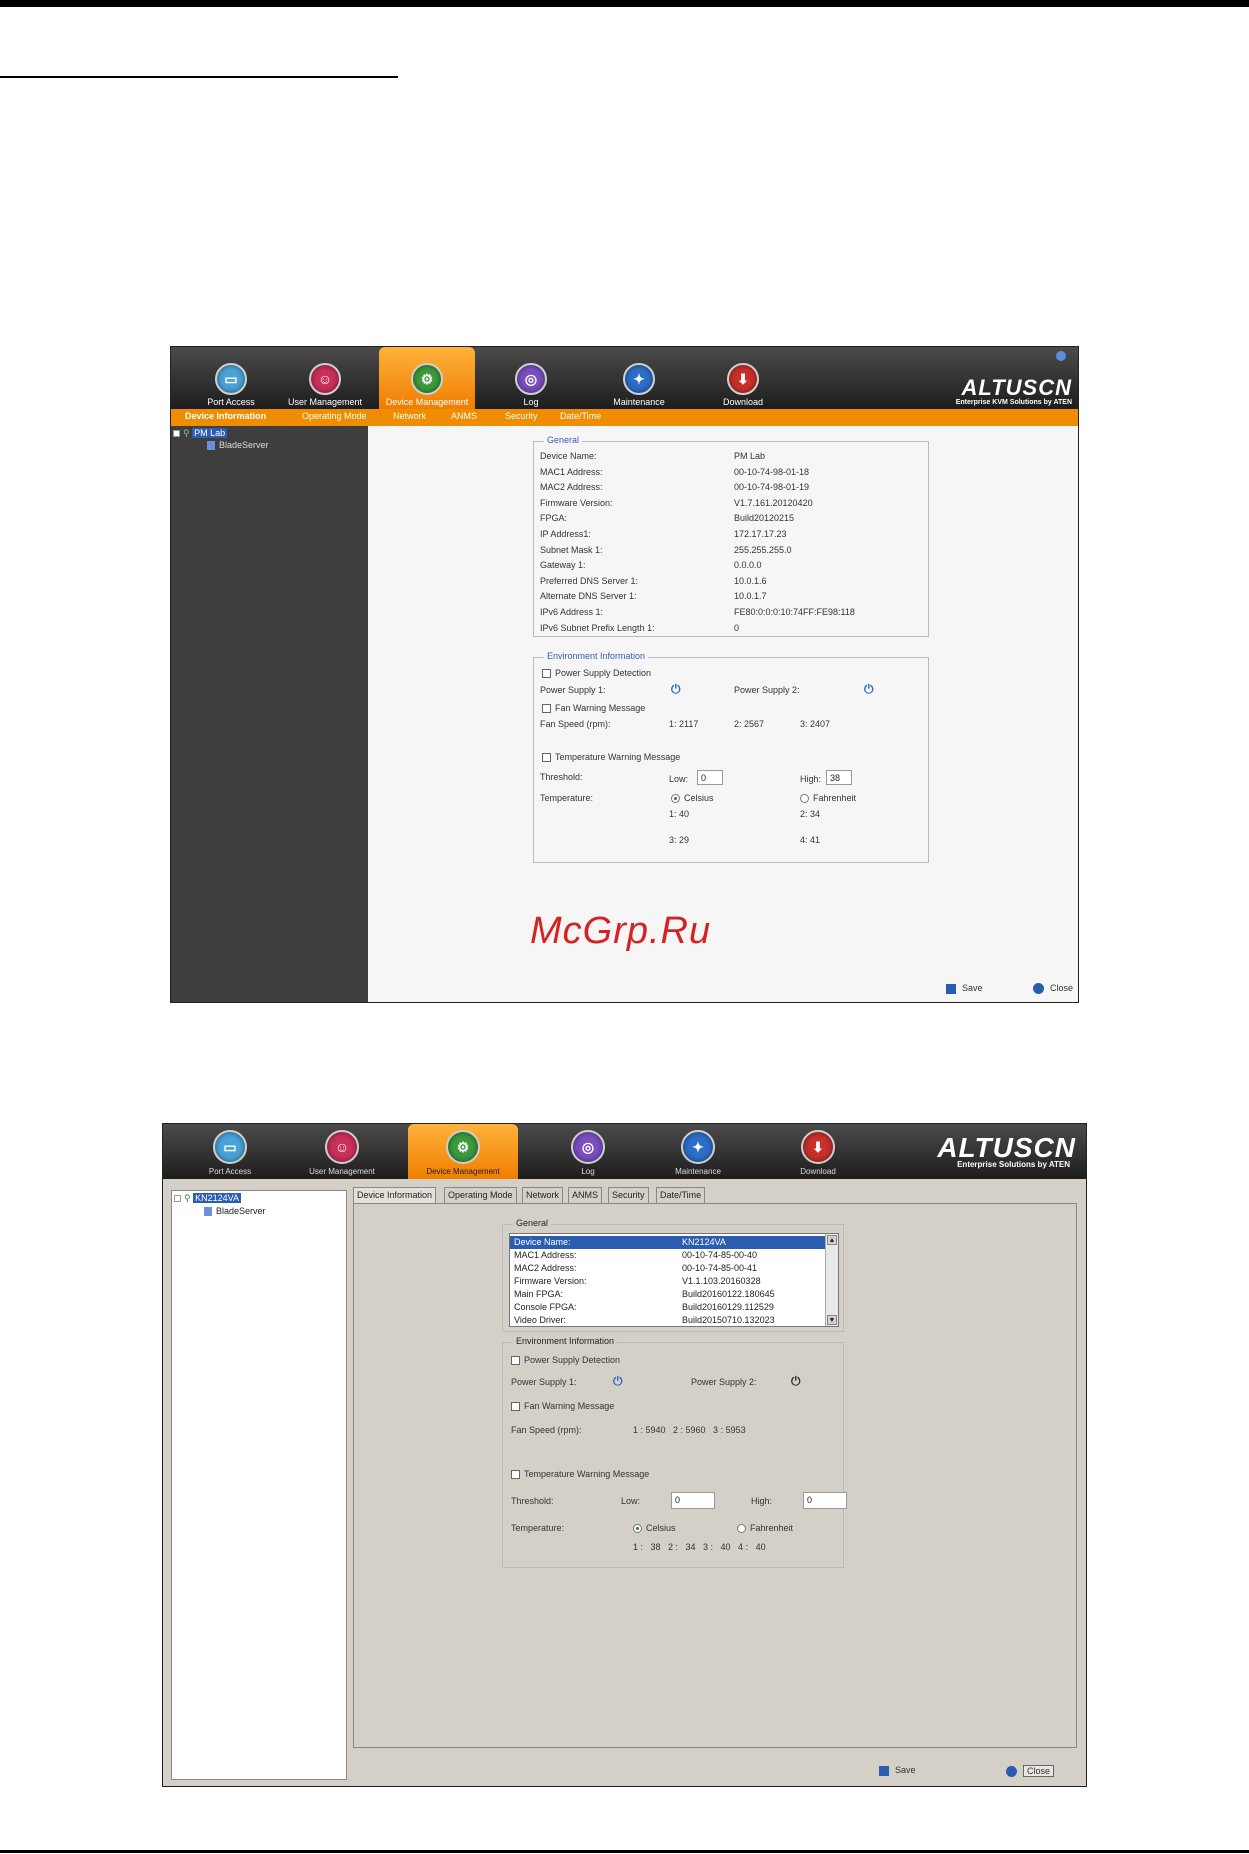 The height and width of the screenshot is (1854, 1249). Describe the element at coordinates (762, 1501) in the screenshot. I see `high-threshold-label: High:` at that location.